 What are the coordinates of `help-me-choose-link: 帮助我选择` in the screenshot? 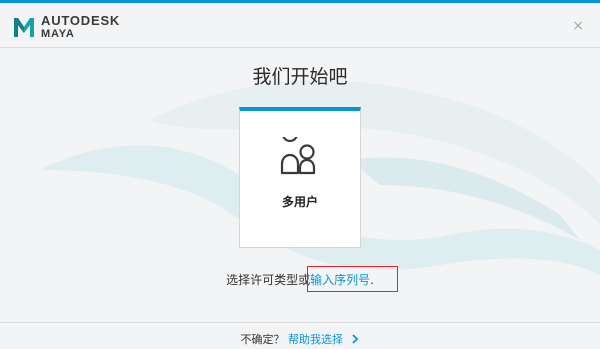 It's located at (315, 339).